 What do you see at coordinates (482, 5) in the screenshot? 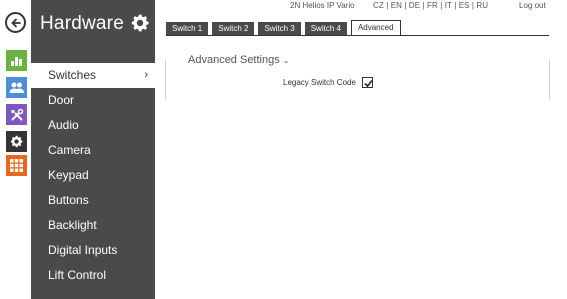
I see `language-ru: RU` at bounding box center [482, 5].